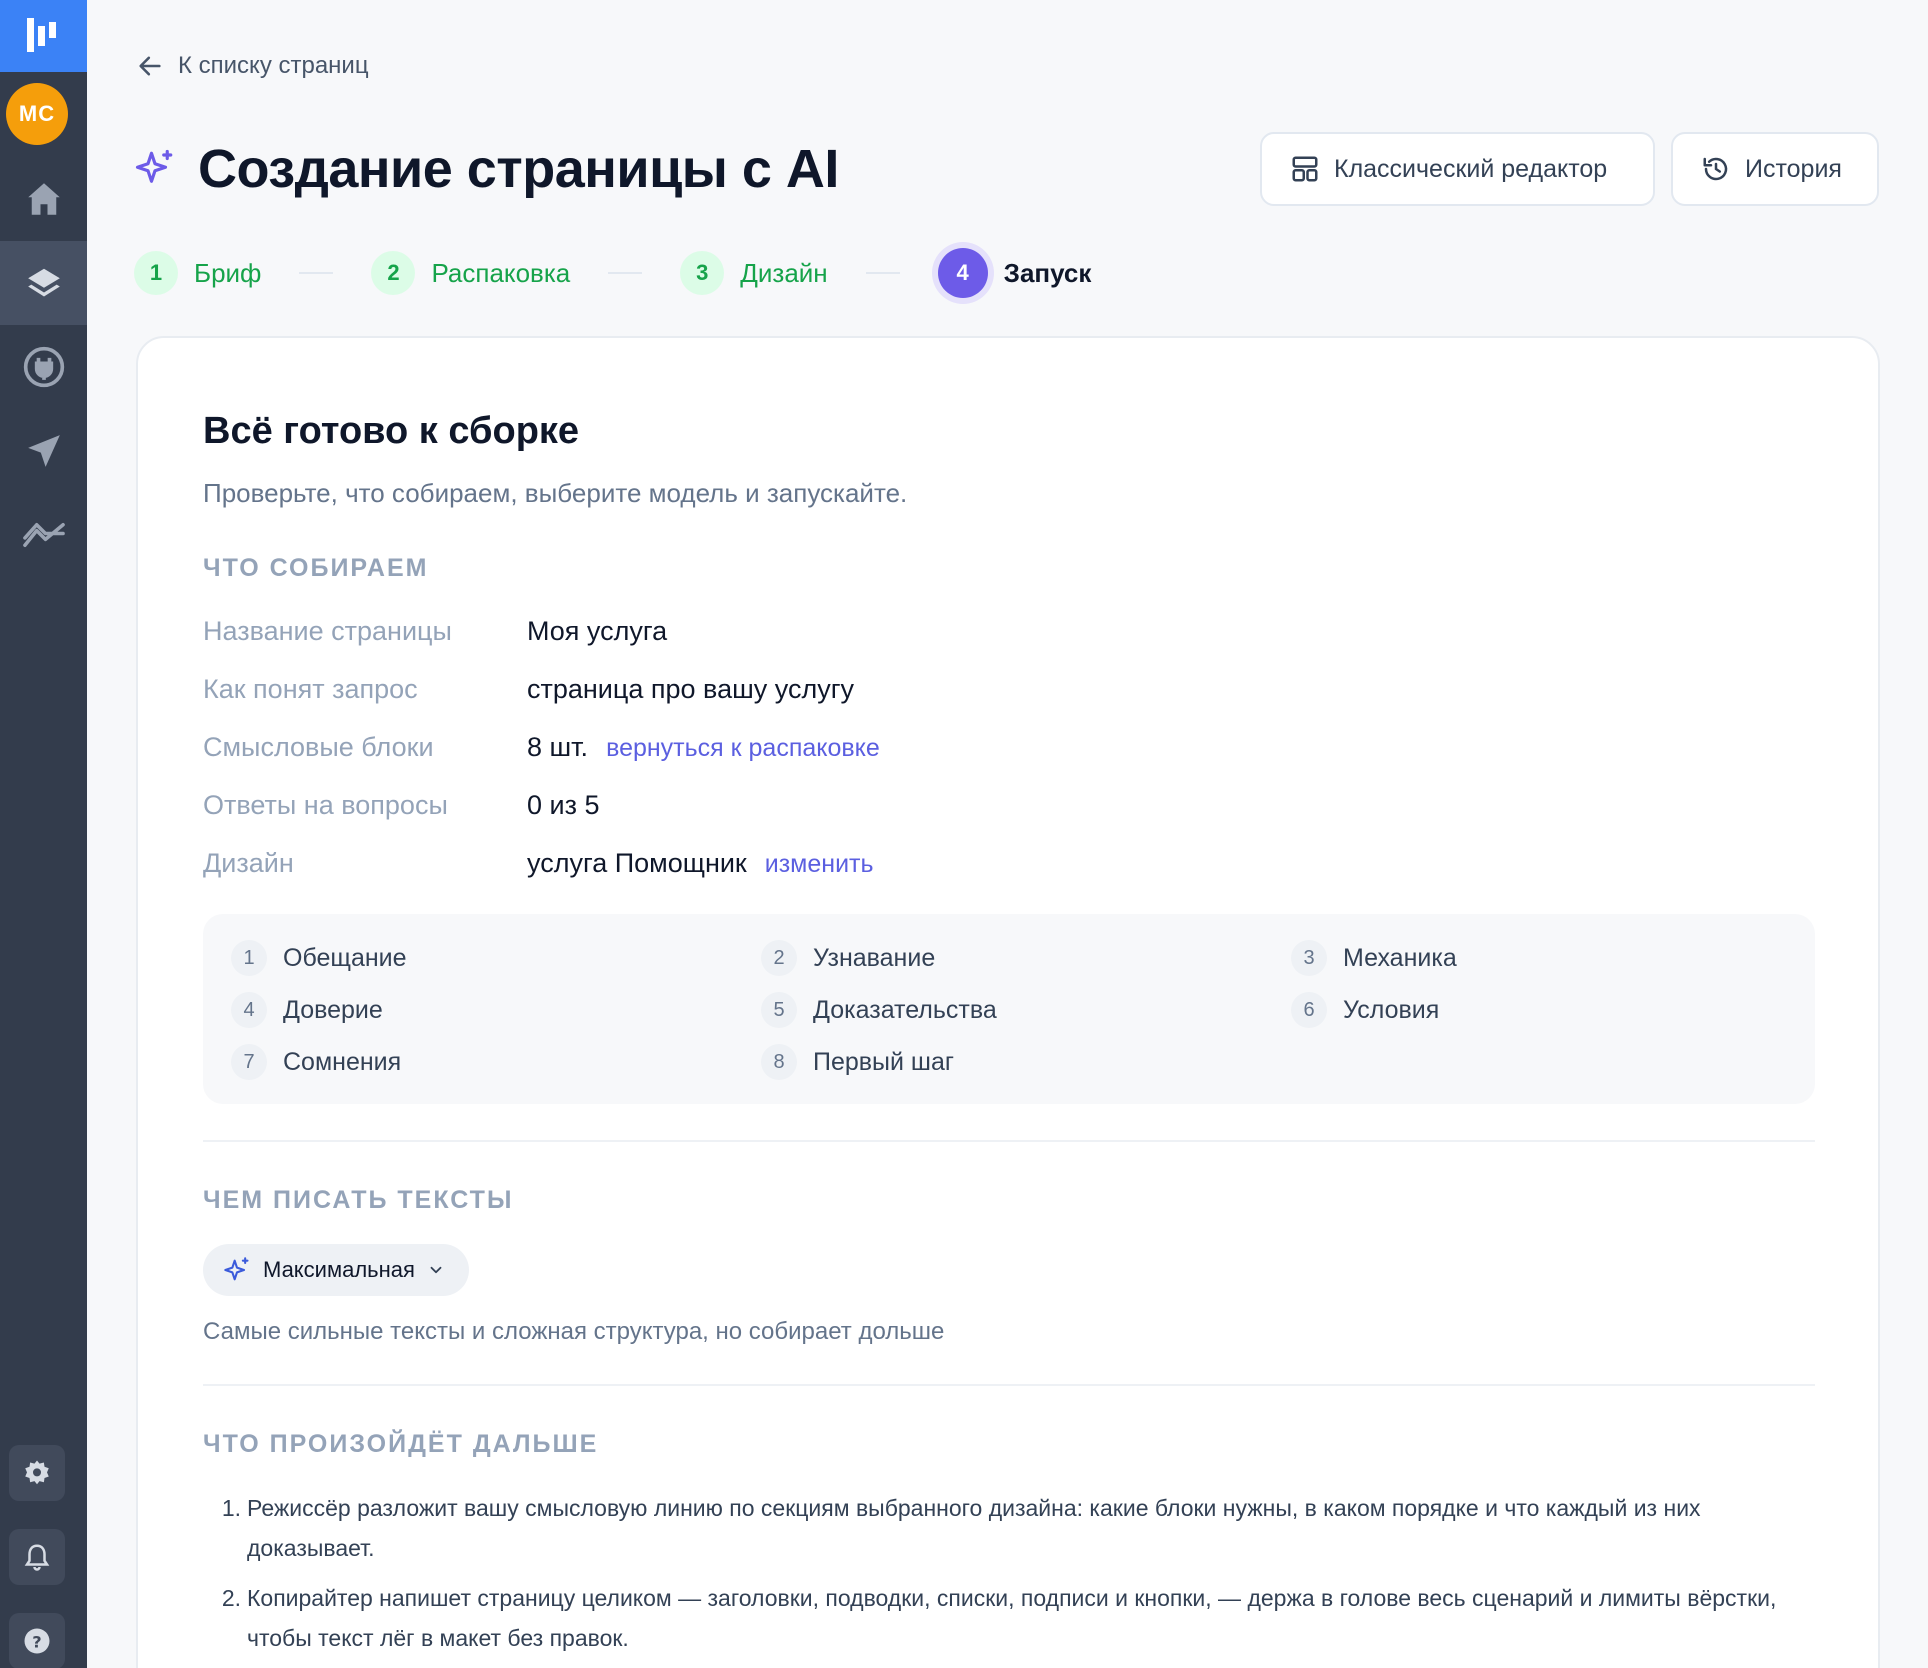 This screenshot has width=1928, height=1668. What do you see at coordinates (393, 273) in the screenshot?
I see `step-number: 2` at bounding box center [393, 273].